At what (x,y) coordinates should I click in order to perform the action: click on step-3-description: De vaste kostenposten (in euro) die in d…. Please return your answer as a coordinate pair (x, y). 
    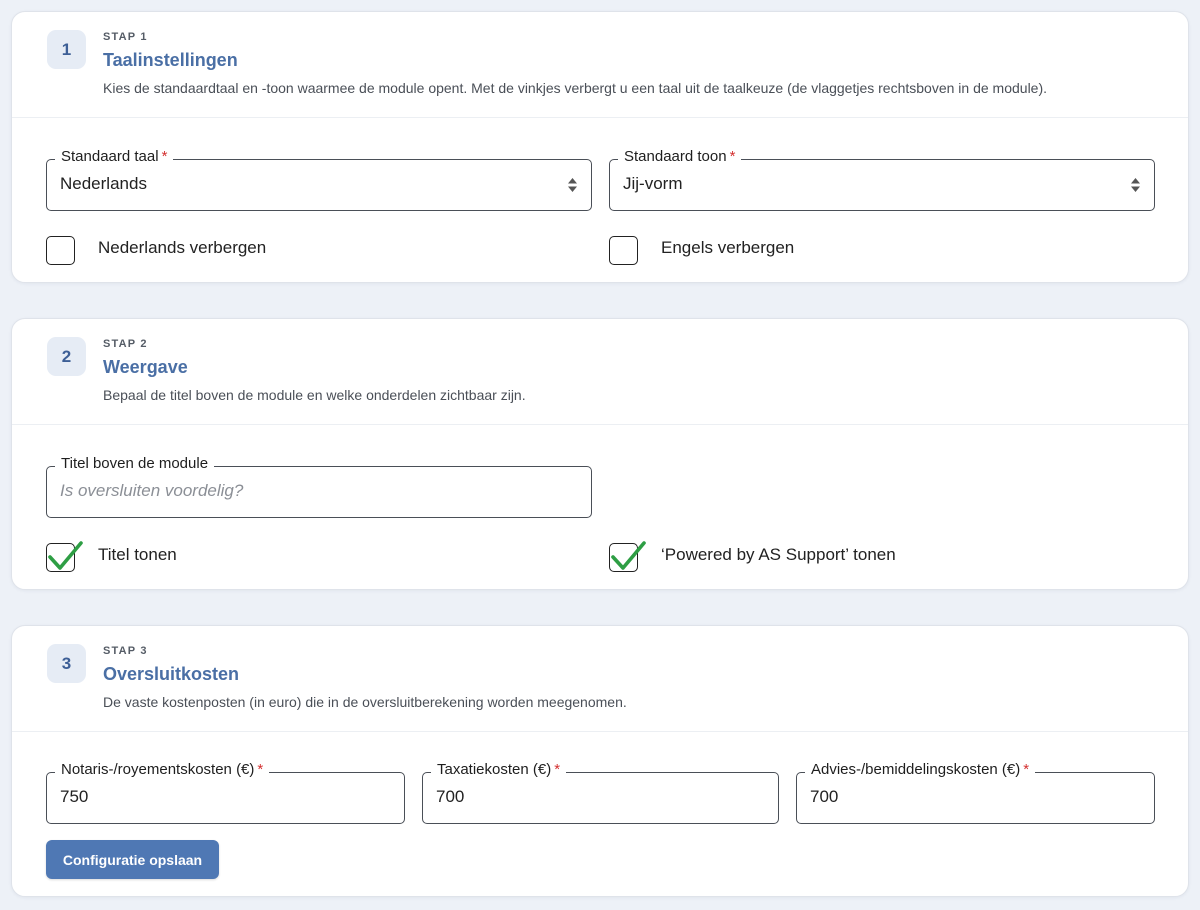
    Looking at the image, I should click on (365, 702).